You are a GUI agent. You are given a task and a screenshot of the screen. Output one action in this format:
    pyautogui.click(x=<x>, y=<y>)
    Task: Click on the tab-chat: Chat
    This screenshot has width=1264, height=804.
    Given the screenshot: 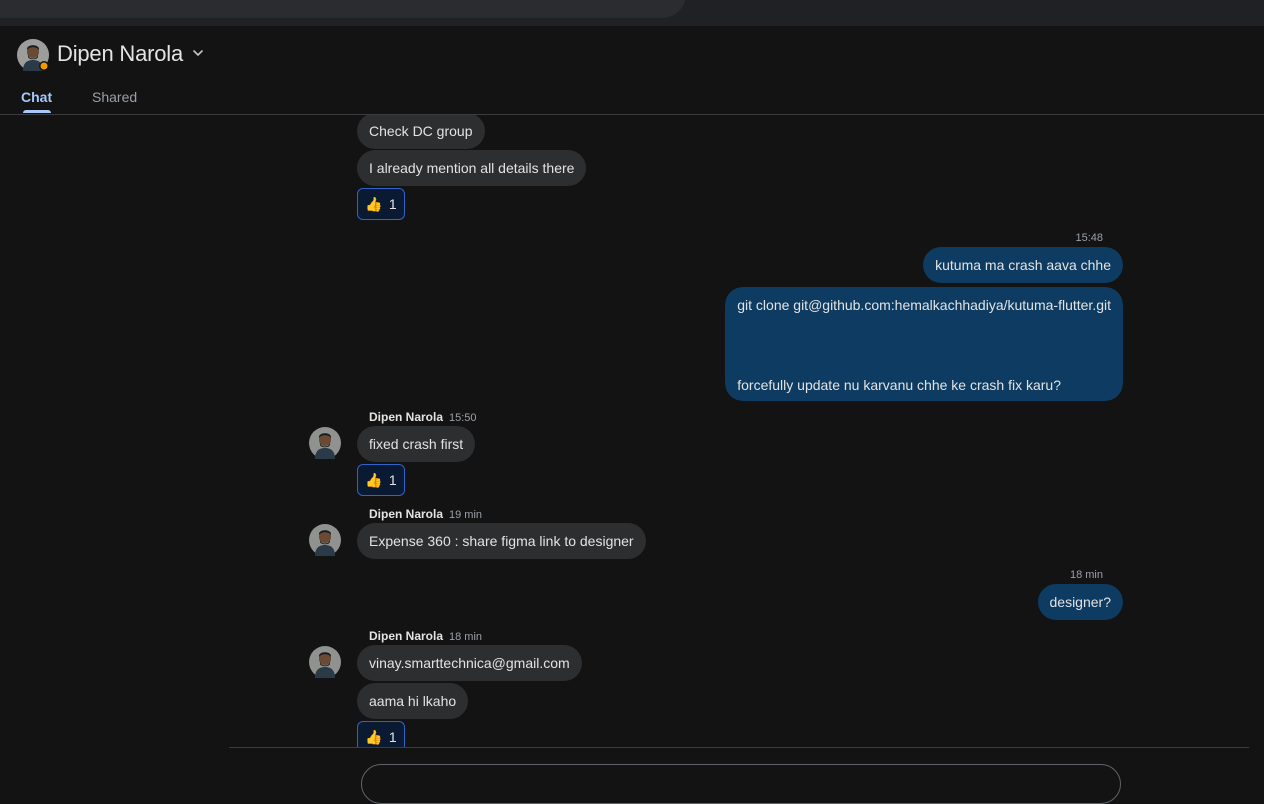 What is the action you would take?
    pyautogui.click(x=36, y=97)
    